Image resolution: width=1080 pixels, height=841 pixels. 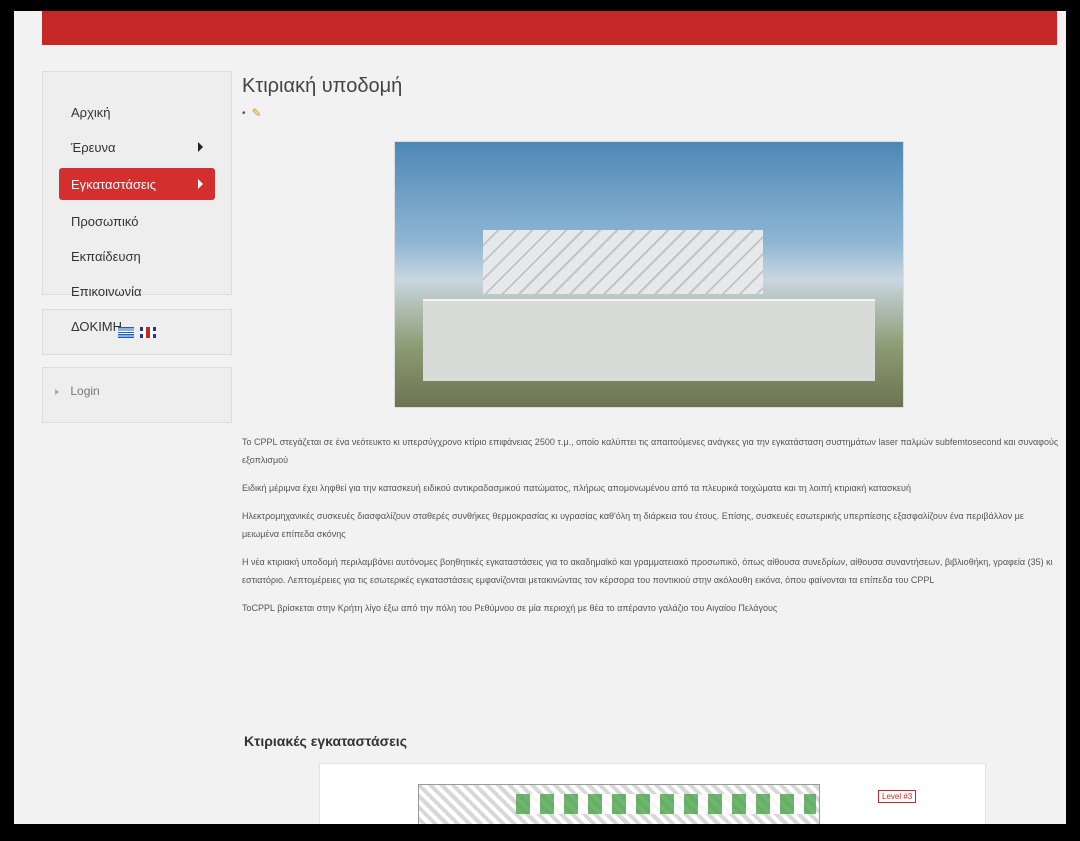 I want to click on login-link: Login, so click(x=84, y=391).